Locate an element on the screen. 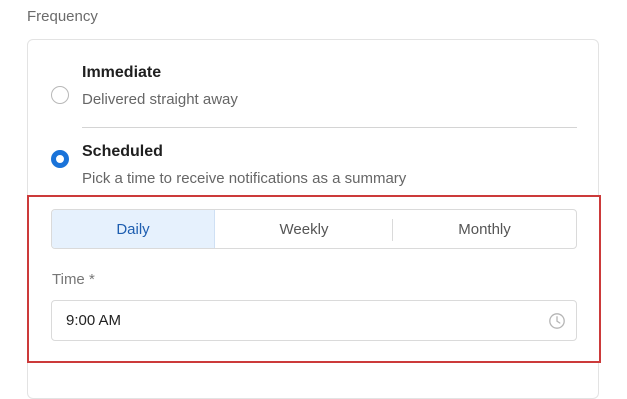  tab-daily: Daily is located at coordinates (133, 229).